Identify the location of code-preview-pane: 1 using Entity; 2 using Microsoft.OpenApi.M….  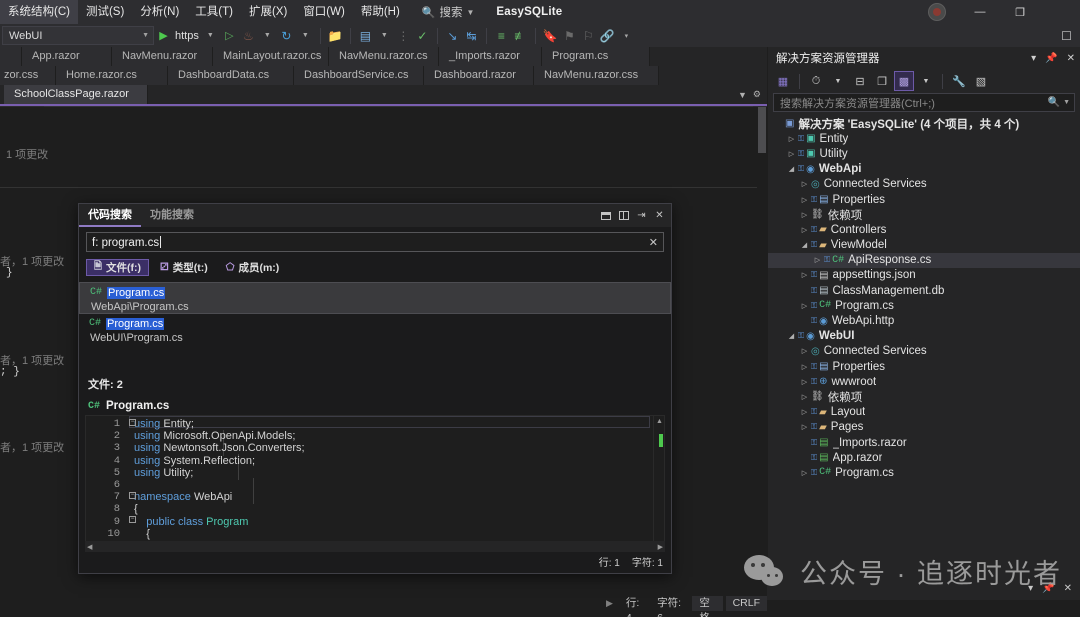
(375, 483).